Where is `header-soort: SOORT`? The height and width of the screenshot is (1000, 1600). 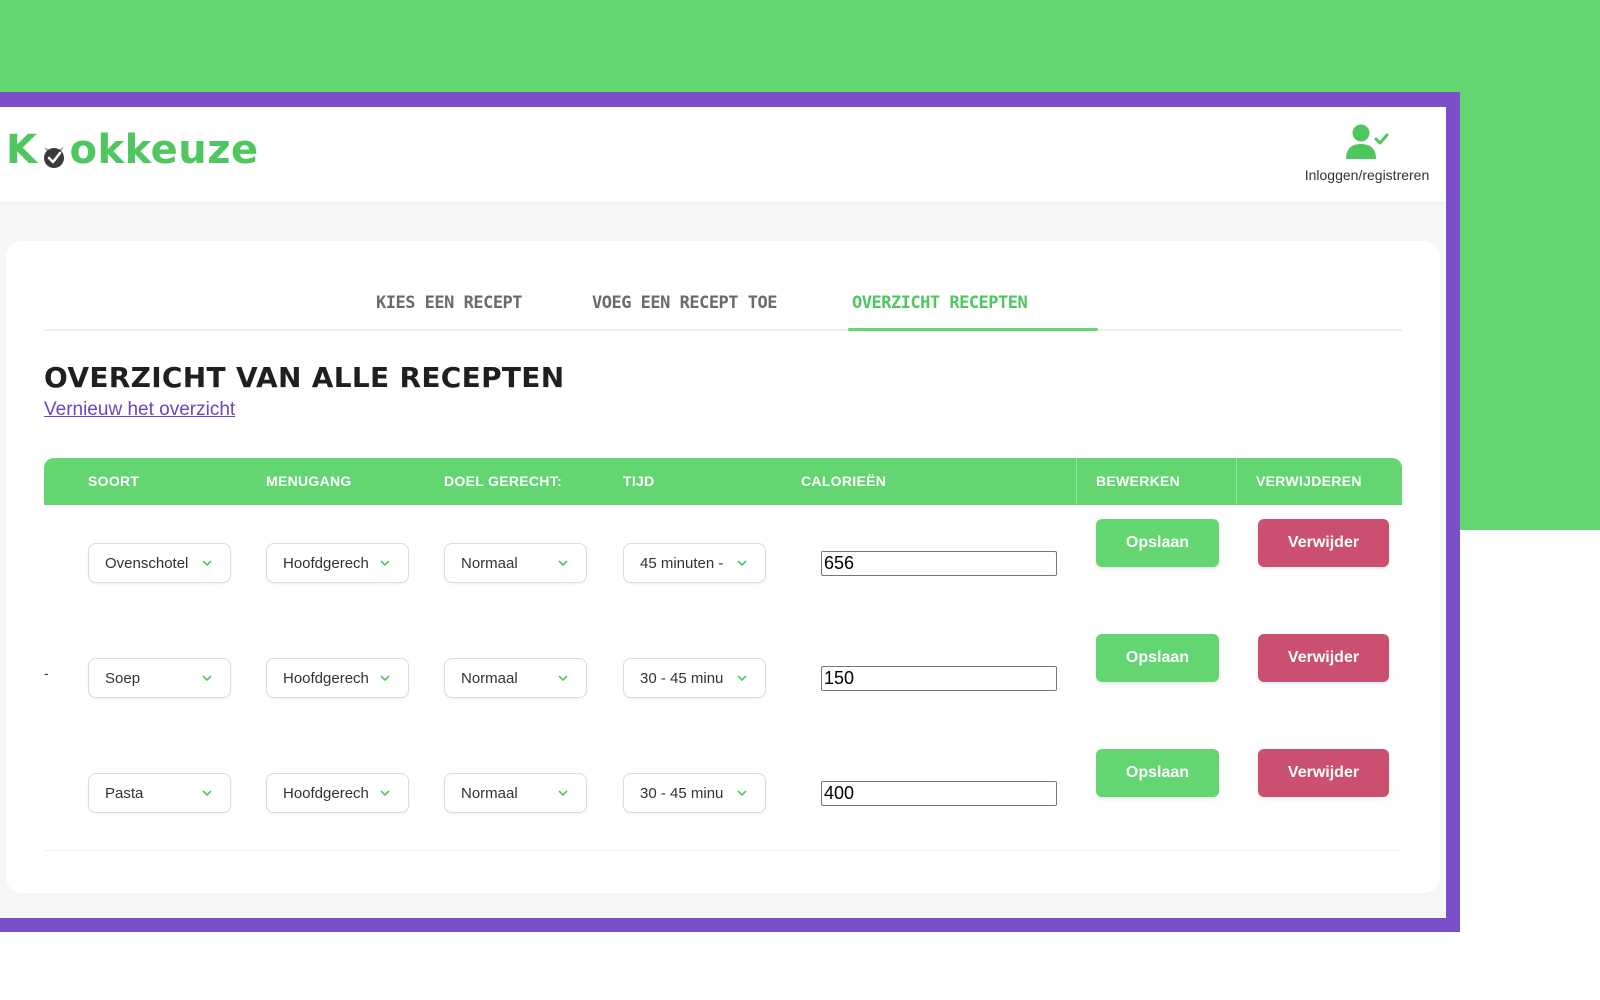 header-soort: SOORT is located at coordinates (114, 481).